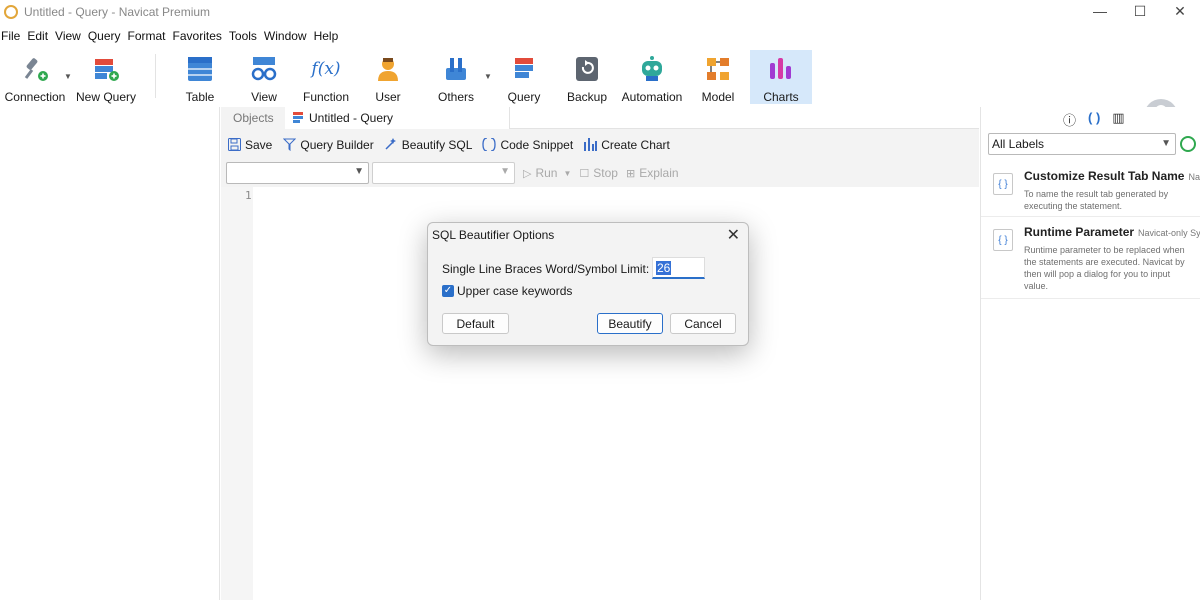 This screenshot has height=600, width=1200. I want to click on new-query-icon, so click(106, 69).